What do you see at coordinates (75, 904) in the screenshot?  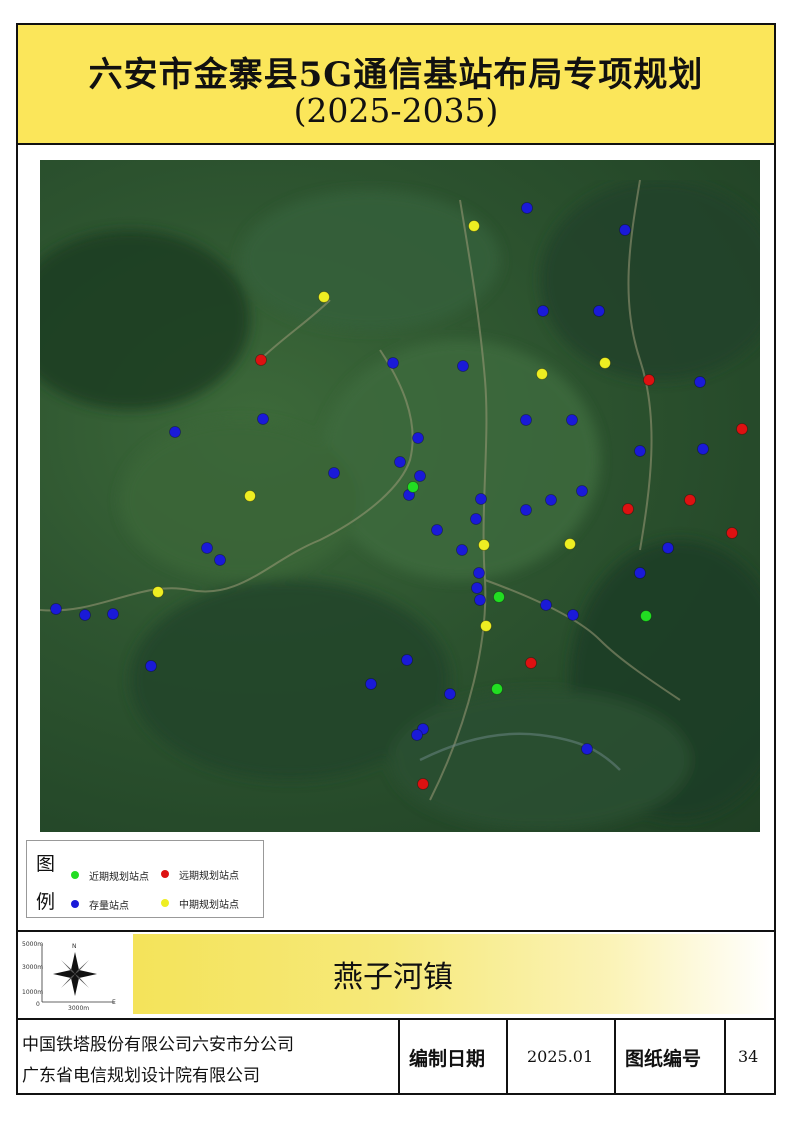 I see `existing-marker-icon` at bounding box center [75, 904].